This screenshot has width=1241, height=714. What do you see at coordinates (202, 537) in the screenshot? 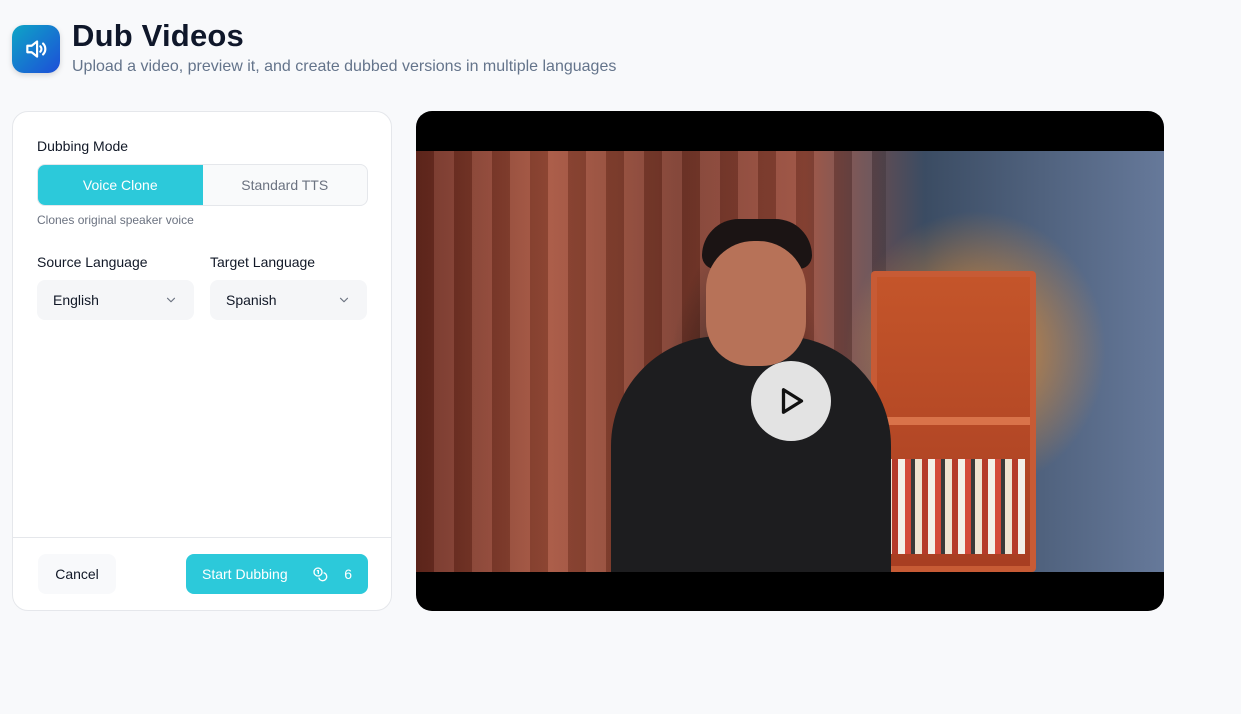
I see `footer-divider` at bounding box center [202, 537].